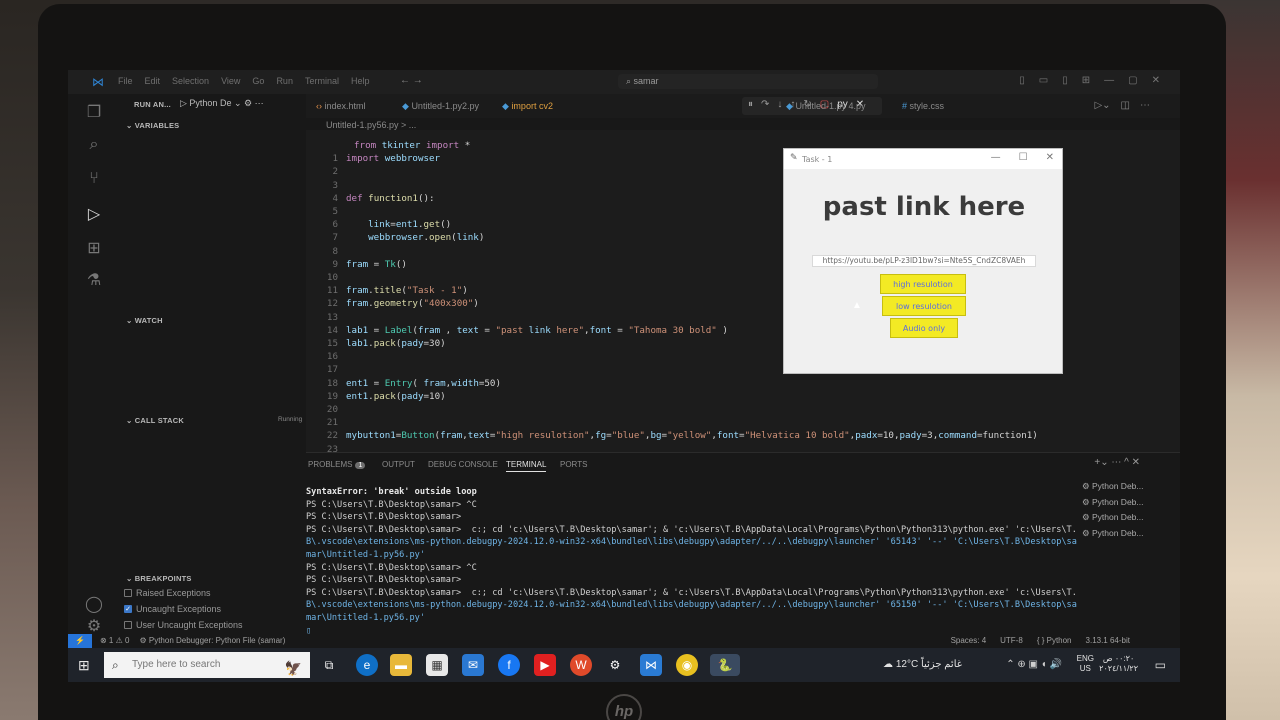  I want to click on command-center-search: ⌕ samar, so click(748, 81).